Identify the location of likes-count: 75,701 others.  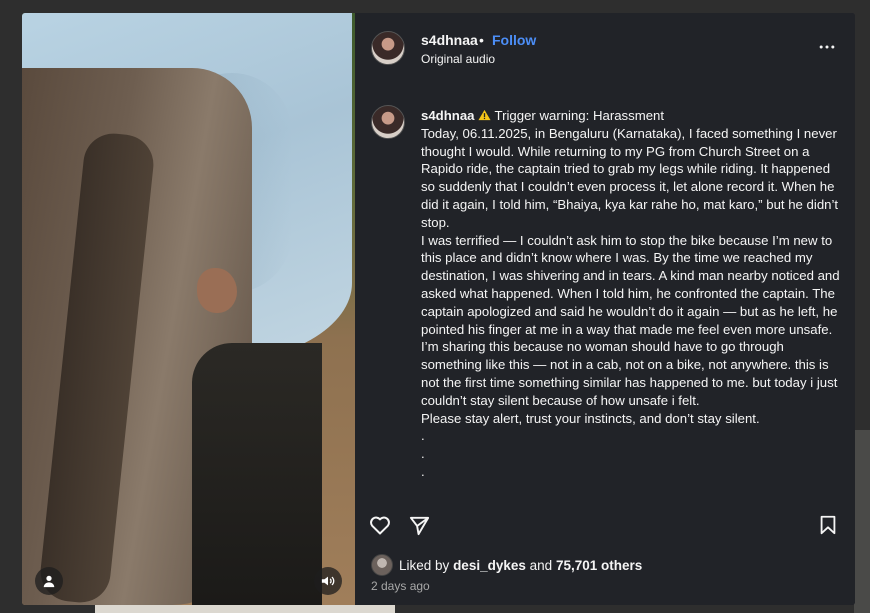
(599, 565).